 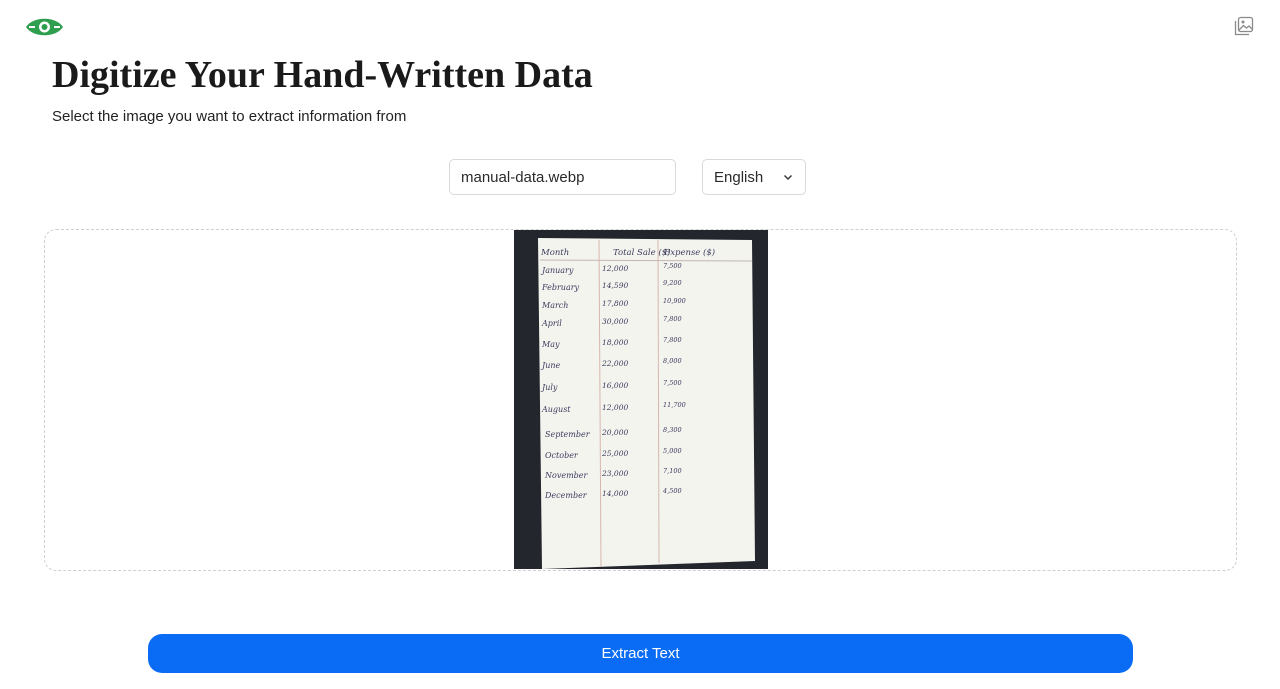 What do you see at coordinates (788, 177) in the screenshot?
I see `chevron-down-icon` at bounding box center [788, 177].